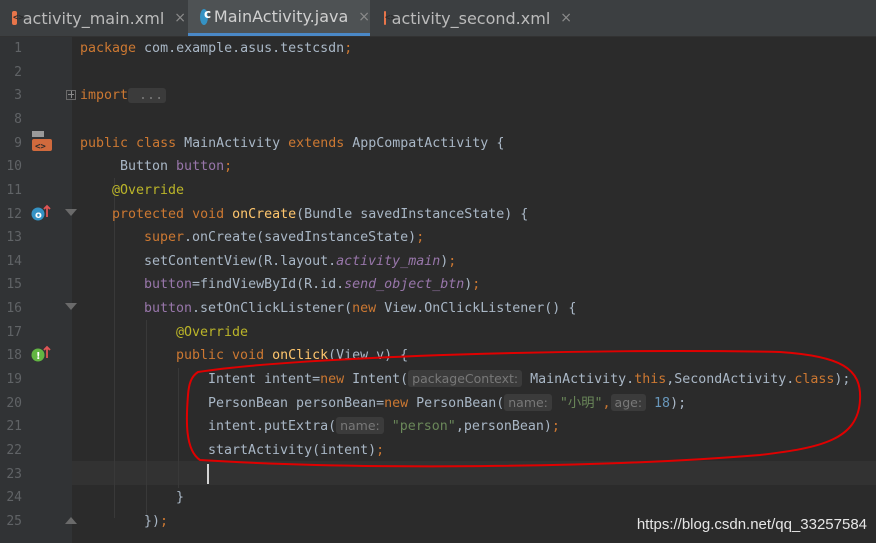 The width and height of the screenshot is (876, 543). What do you see at coordinates (751, 524) in the screenshot?
I see `watermark: https://blog.csdn.net/qq_33257584` at bounding box center [751, 524].